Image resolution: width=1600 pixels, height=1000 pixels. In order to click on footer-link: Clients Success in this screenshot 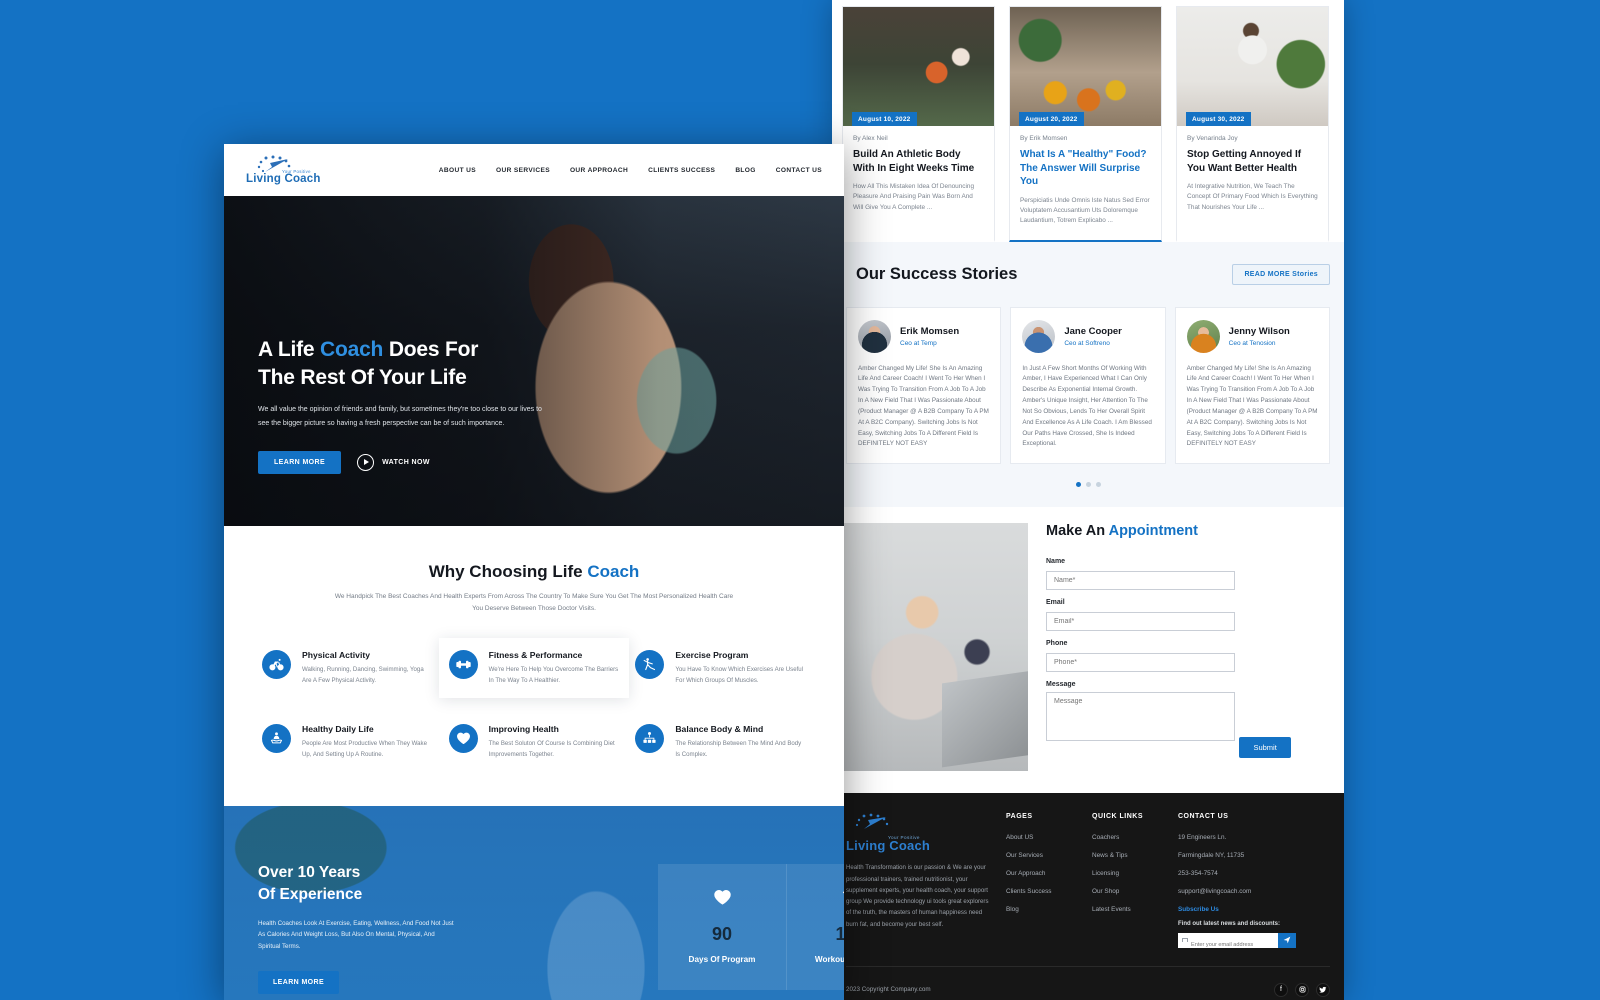, I will do `click(1049, 891)`.